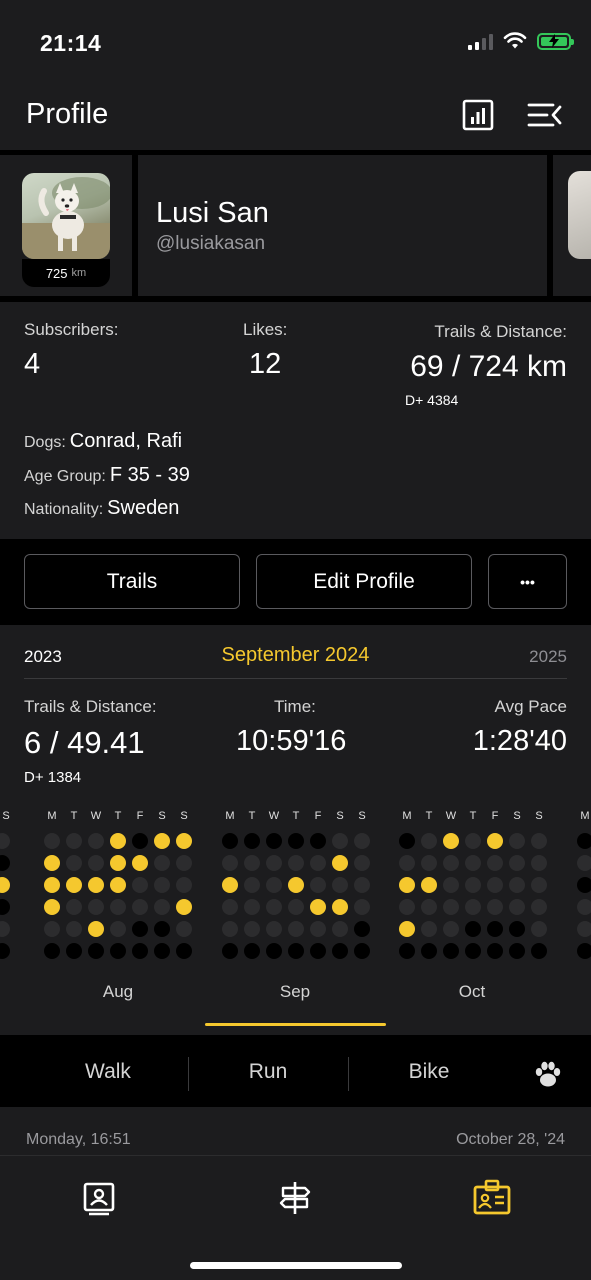 The image size is (591, 1280). What do you see at coordinates (548, 1076) in the screenshot?
I see `paw-icon` at bounding box center [548, 1076].